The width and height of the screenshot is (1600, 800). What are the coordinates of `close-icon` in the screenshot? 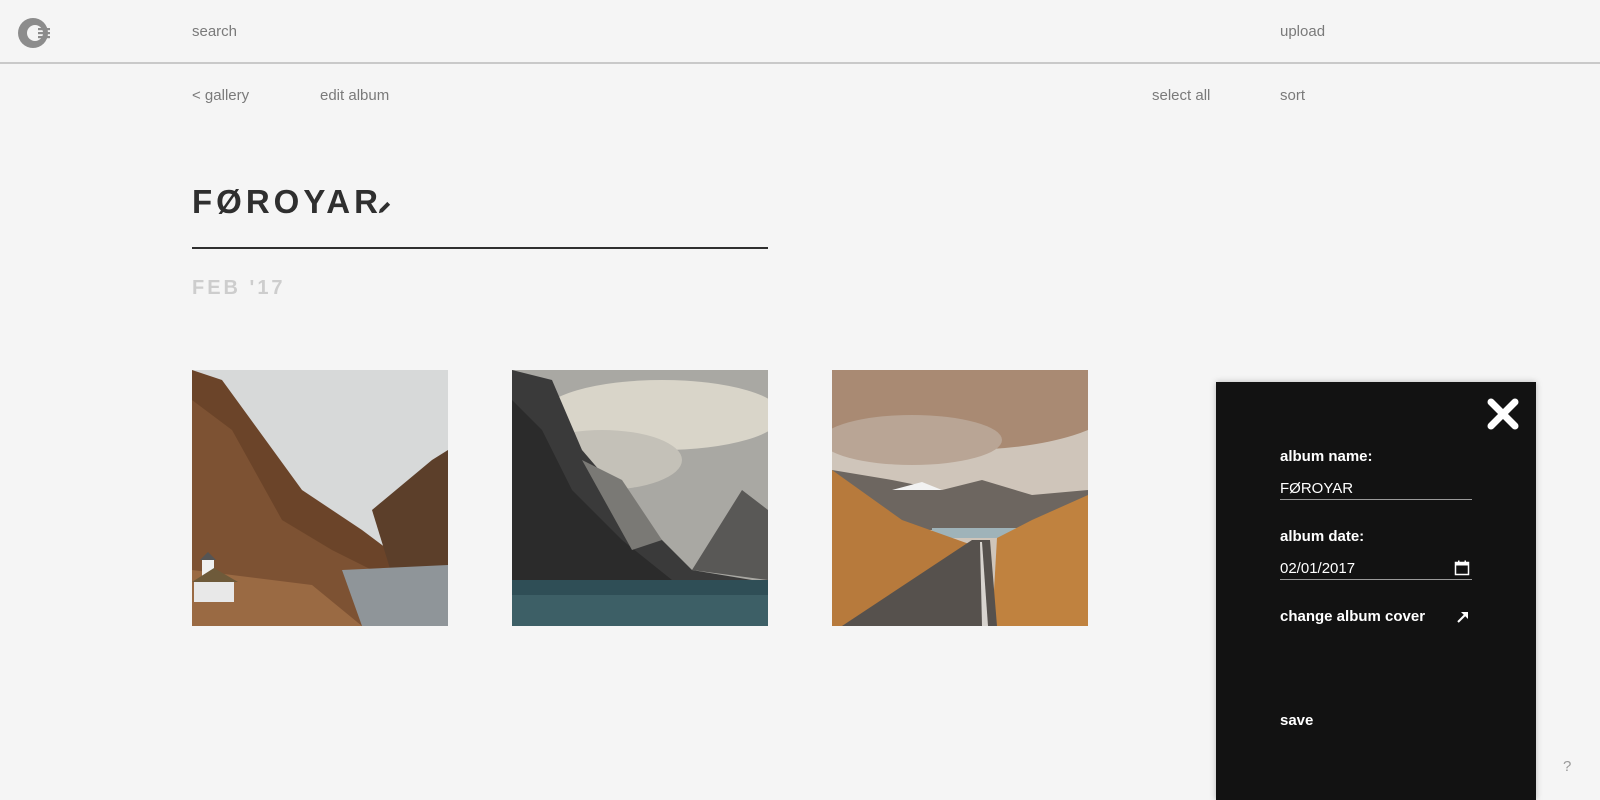 It's located at (1503, 414).